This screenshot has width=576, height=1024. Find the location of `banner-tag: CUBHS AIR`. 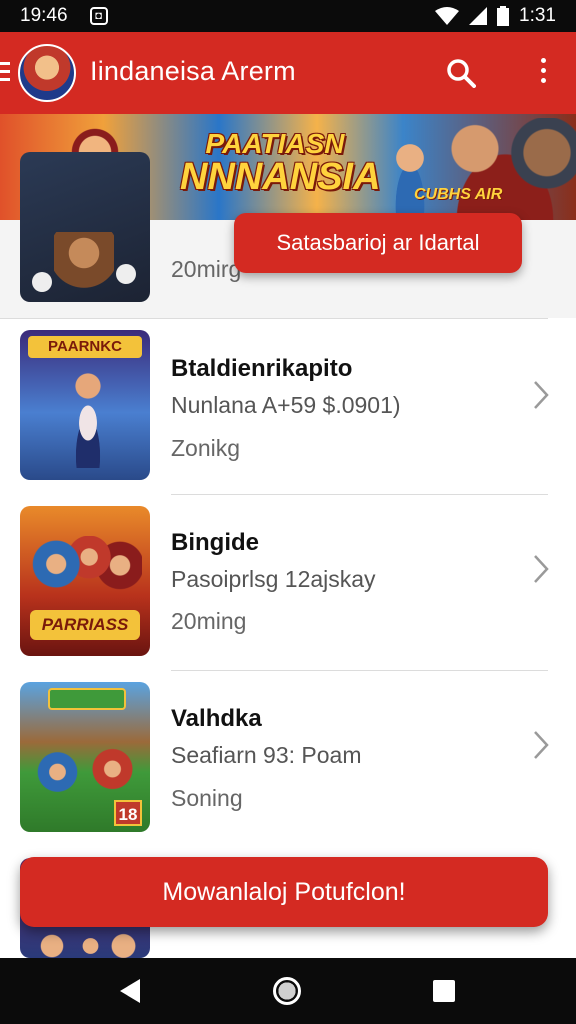

banner-tag: CUBHS AIR is located at coordinates (458, 194).